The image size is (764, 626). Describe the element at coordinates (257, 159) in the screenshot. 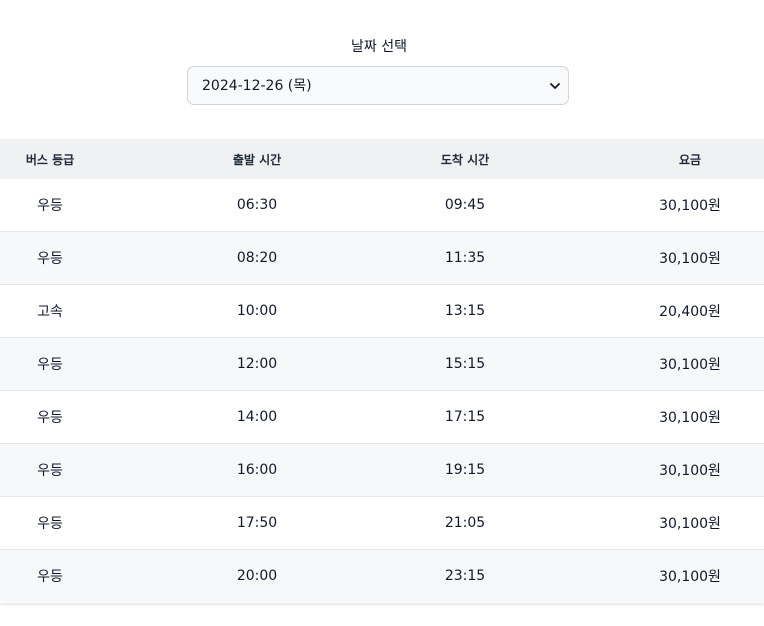

I see `header-departure-time: 출발 시간` at that location.